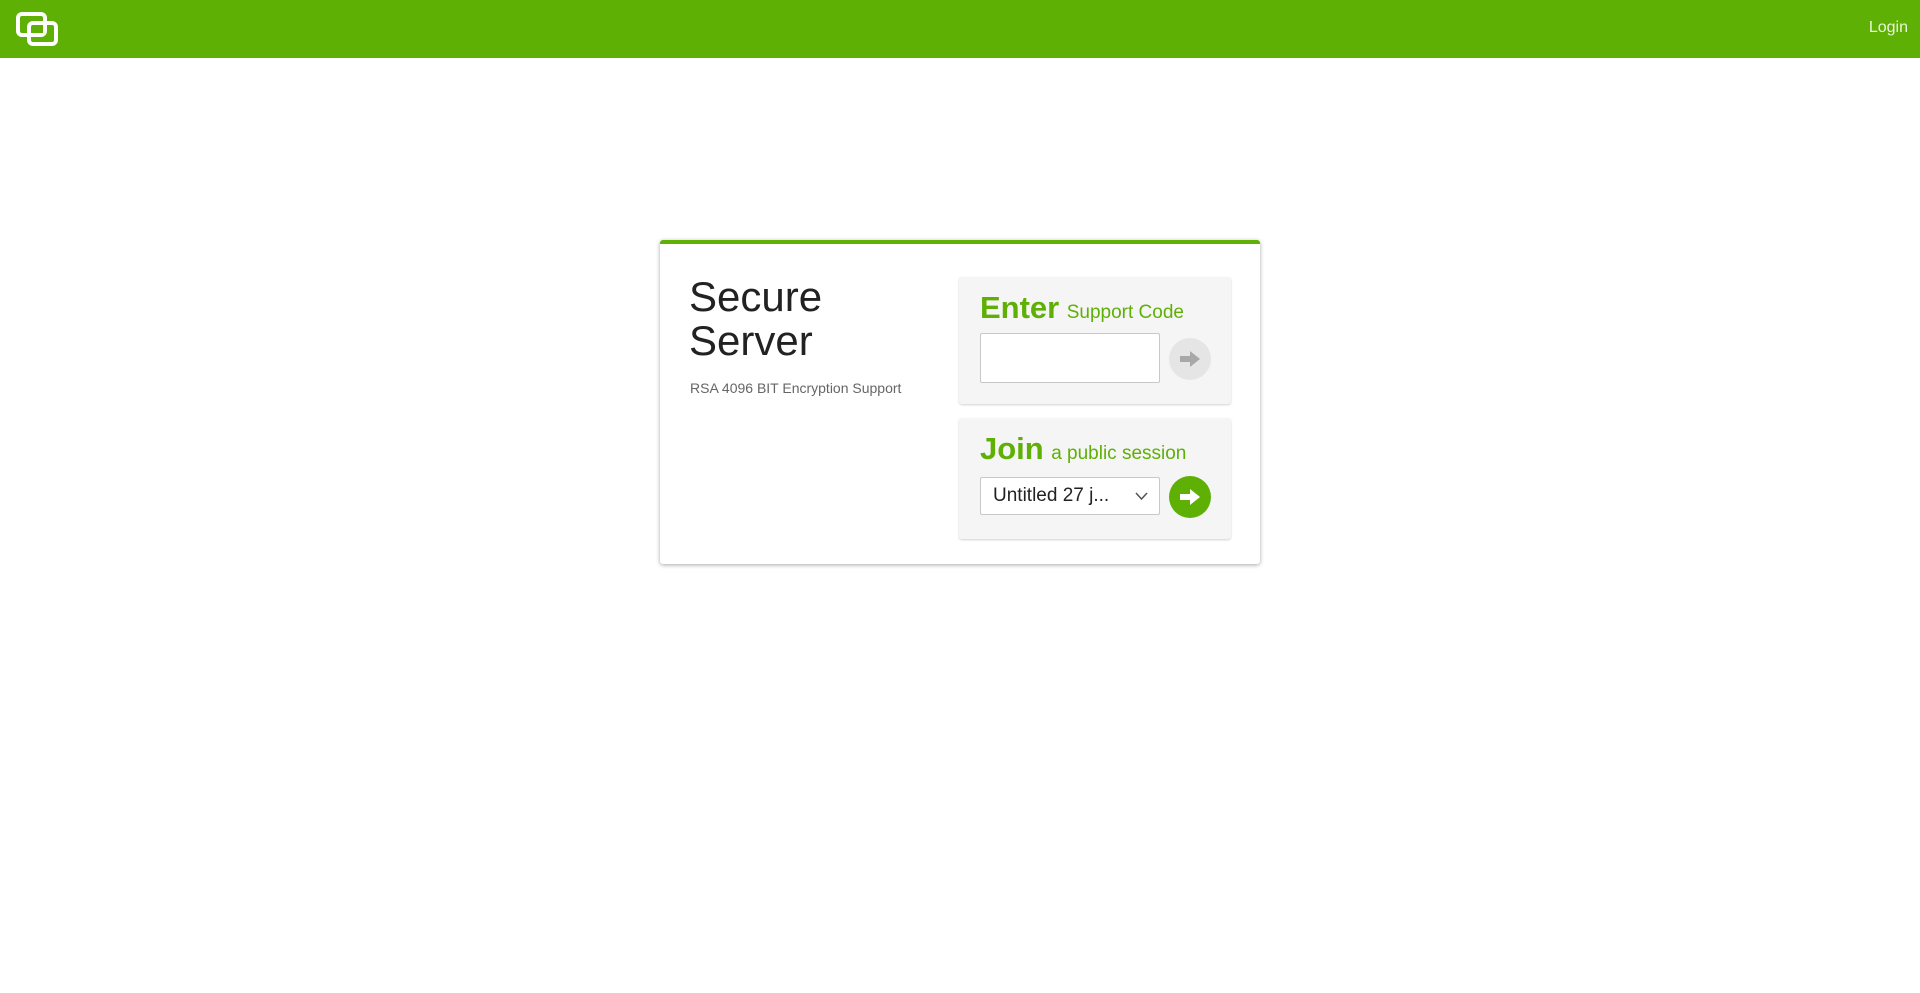  Describe the element at coordinates (1125, 312) in the screenshot. I see `enter-heading-small: Support Code` at that location.